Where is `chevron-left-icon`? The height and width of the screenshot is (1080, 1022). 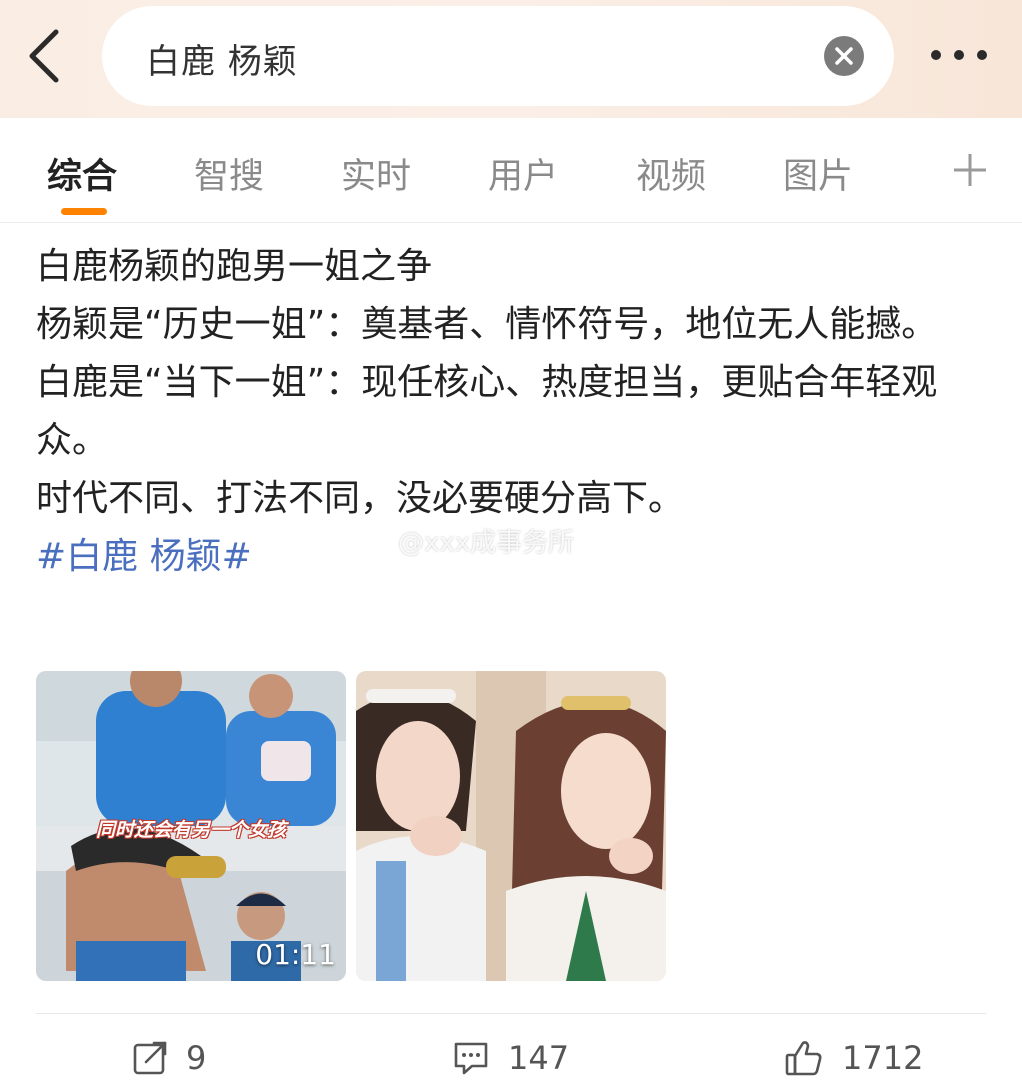
chevron-left-icon is located at coordinates (44, 56).